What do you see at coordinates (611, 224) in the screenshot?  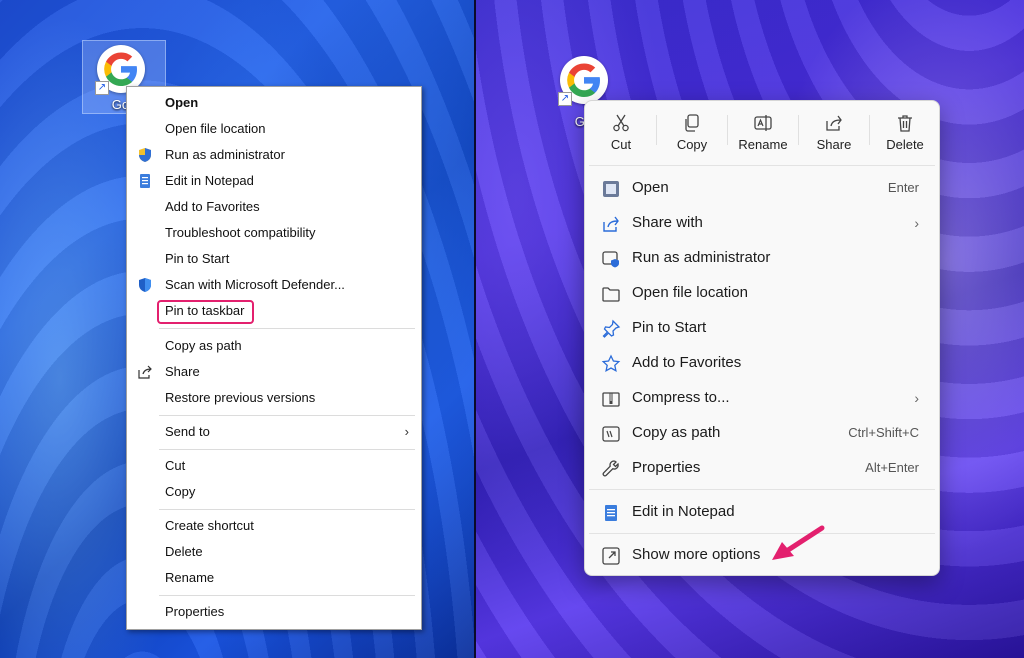 I see `share-with-icon` at bounding box center [611, 224].